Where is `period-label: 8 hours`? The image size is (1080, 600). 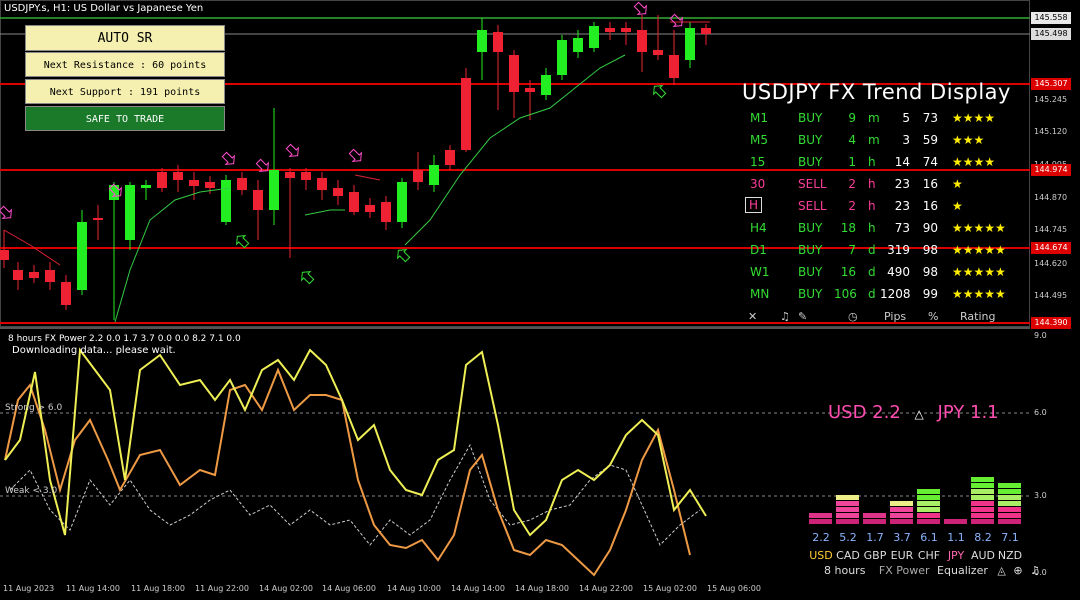 period-label: 8 hours is located at coordinates (844, 570).